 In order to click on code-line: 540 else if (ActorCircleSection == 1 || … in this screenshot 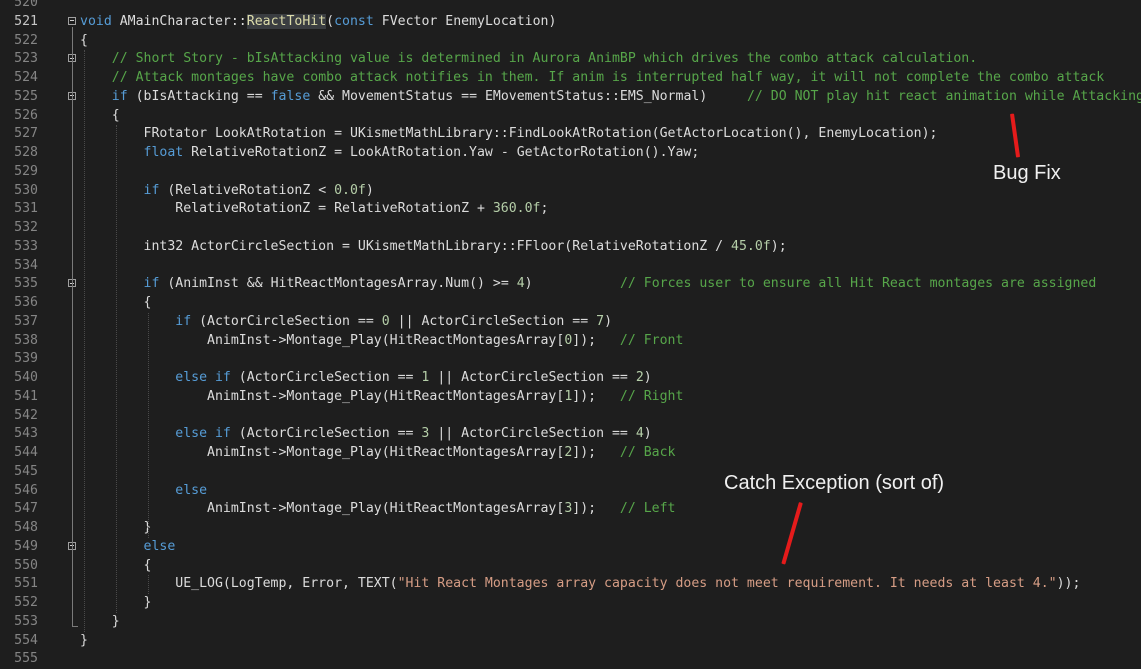, I will do `click(570, 378)`.